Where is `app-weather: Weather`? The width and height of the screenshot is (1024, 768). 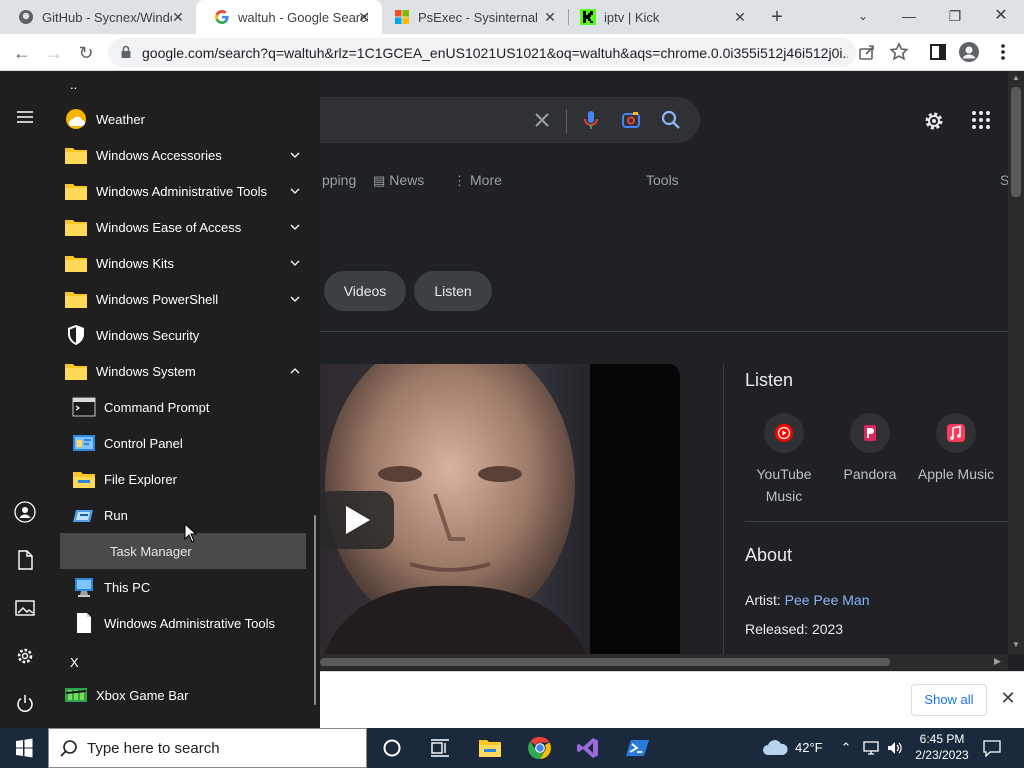
app-weather: Weather is located at coordinates (181, 119).